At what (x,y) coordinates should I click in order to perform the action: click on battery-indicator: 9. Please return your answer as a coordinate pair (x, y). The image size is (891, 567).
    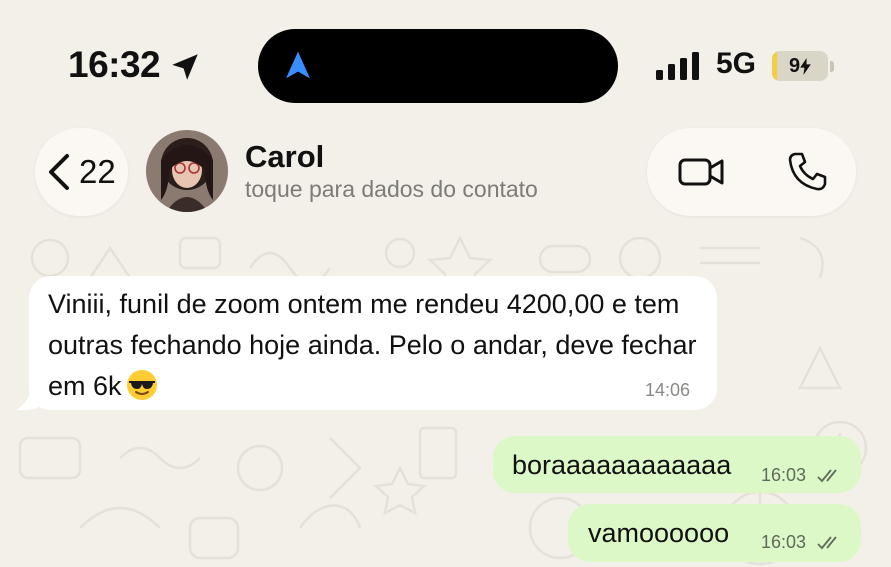
    Looking at the image, I should click on (800, 66).